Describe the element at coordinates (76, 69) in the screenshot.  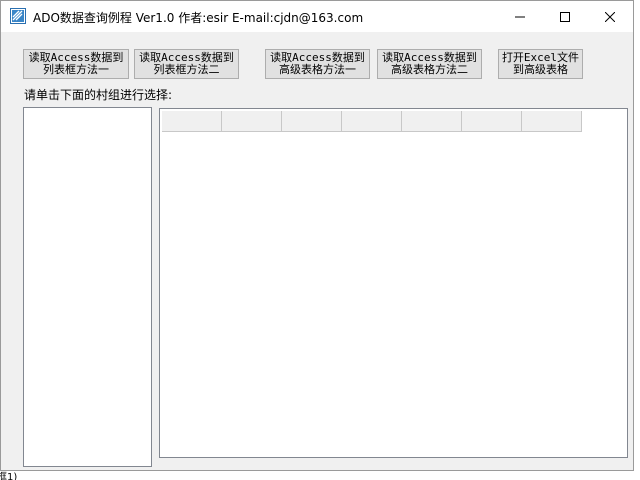
I see `button-label-line2: 列表框方法一` at that location.